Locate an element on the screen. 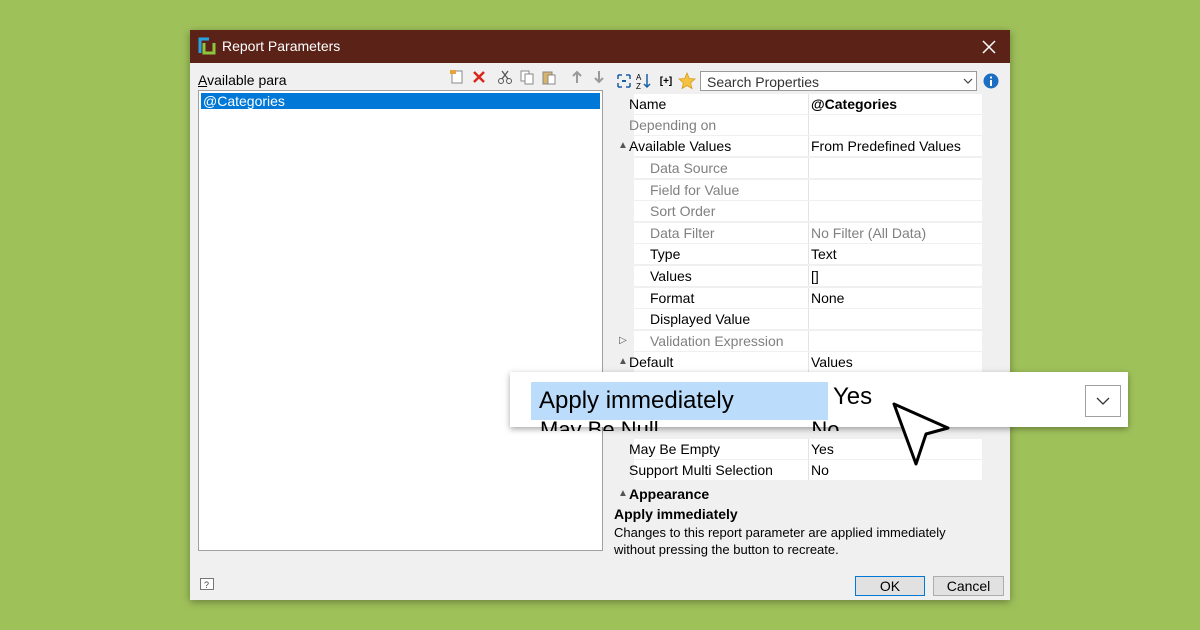 The height and width of the screenshot is (630, 1200). property-name: Support Multi Selection is located at coordinates (701, 470).